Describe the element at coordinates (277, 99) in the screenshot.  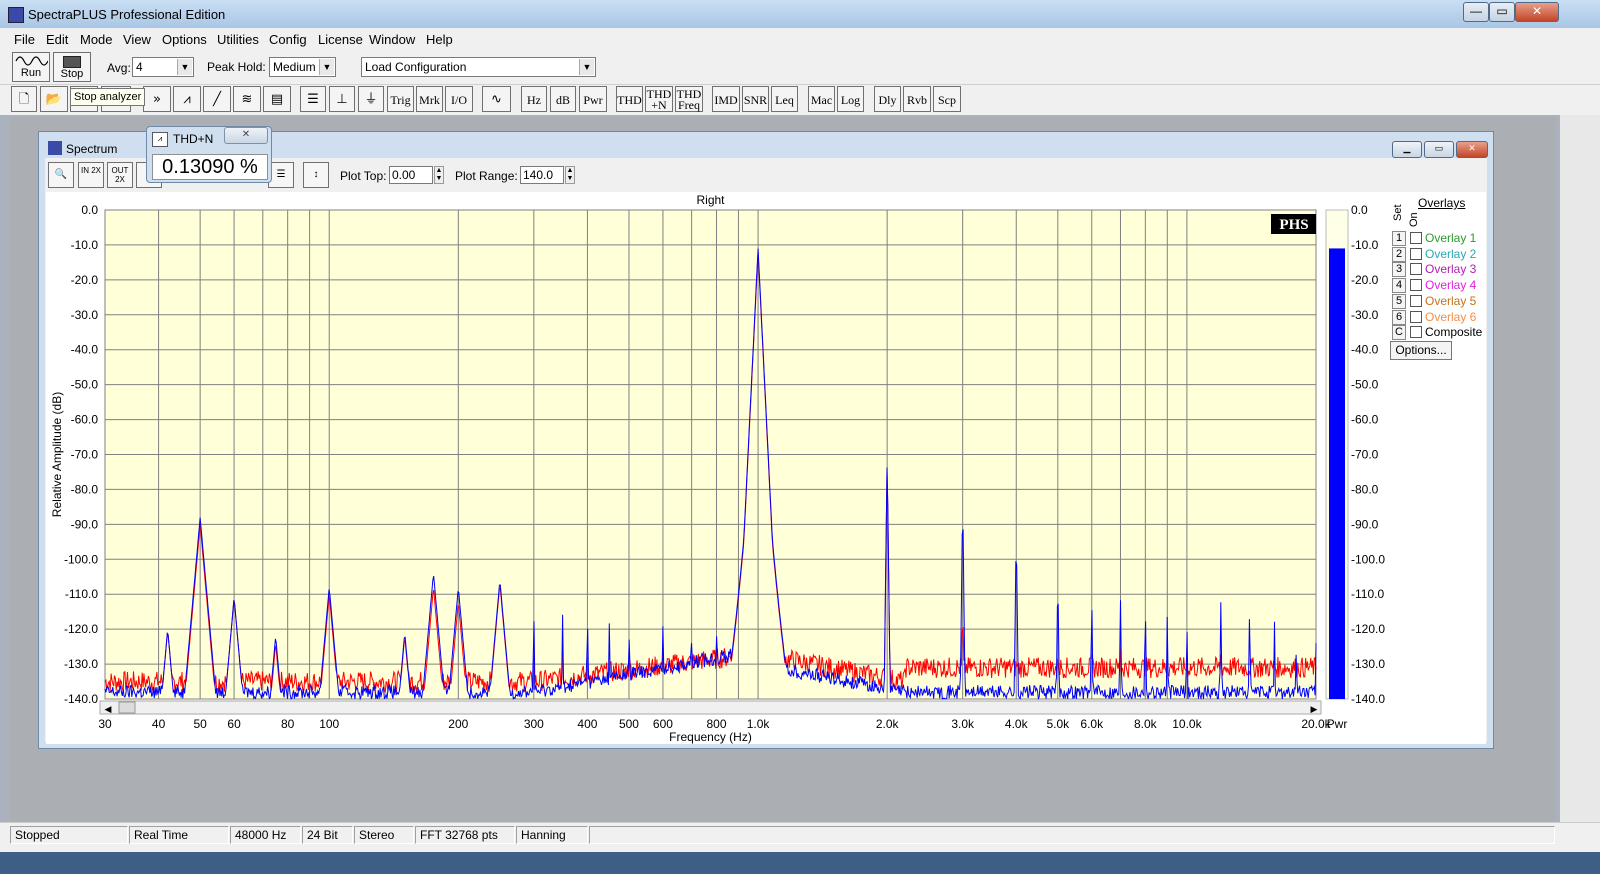
I see `spectrogram-icon: ▤` at that location.